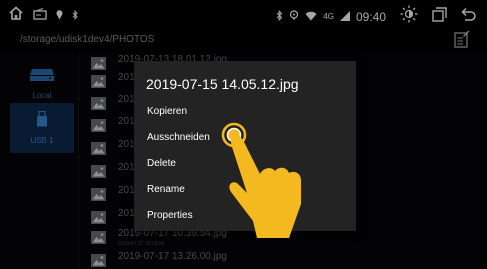 This screenshot has width=487, height=269. What do you see at coordinates (222, 84) in the screenshot?
I see `menu-title: 2019-07-15 14.05.12.jpg` at bounding box center [222, 84].